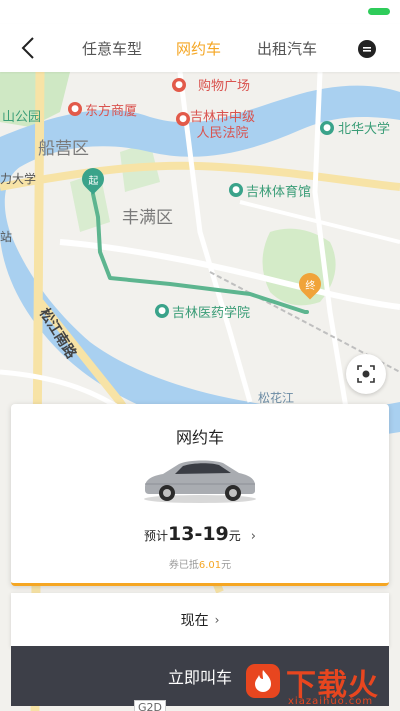  Describe the element at coordinates (234, 536) in the screenshot. I see `fare-unit: 元` at that location.